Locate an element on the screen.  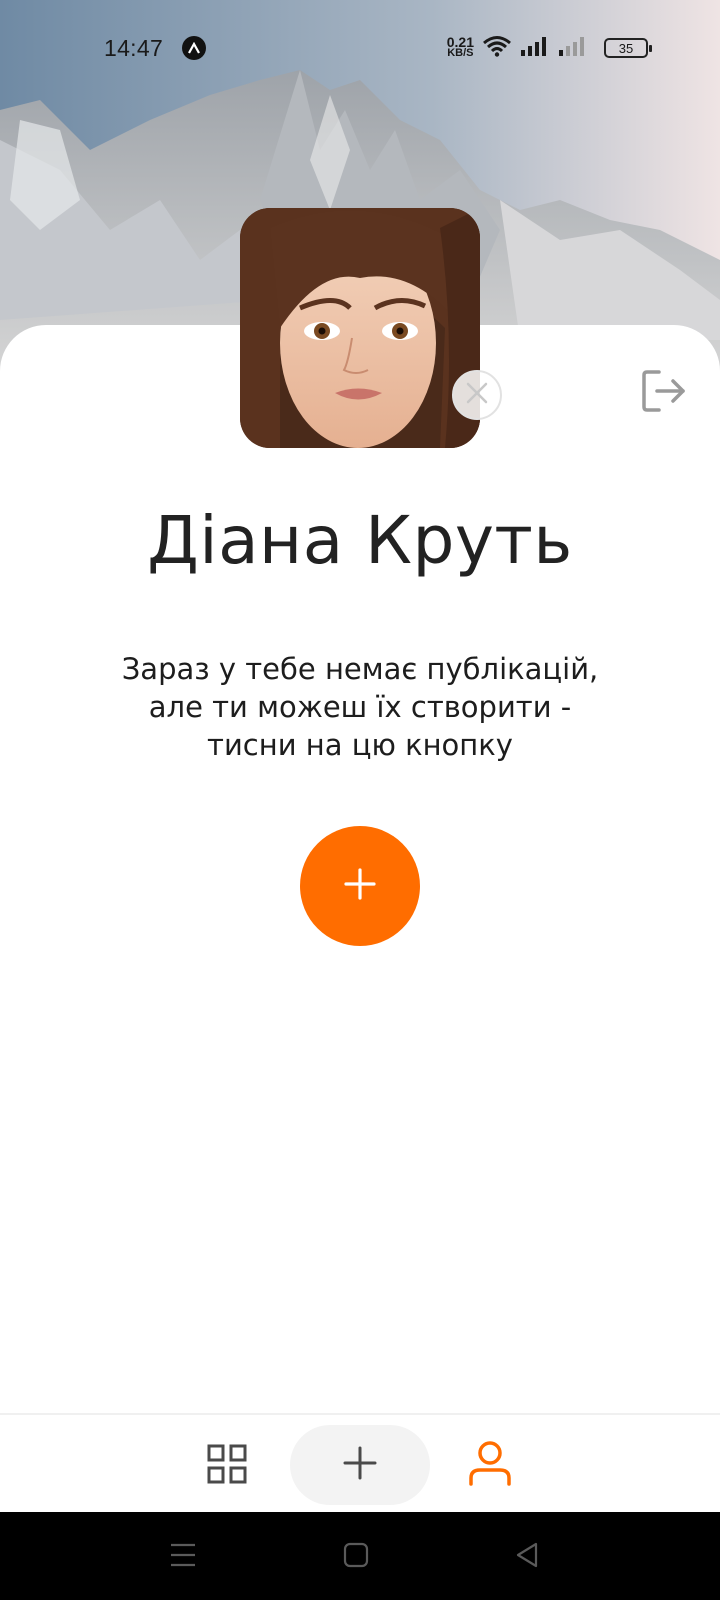
battery-level: 35 is located at coordinates (626, 48).